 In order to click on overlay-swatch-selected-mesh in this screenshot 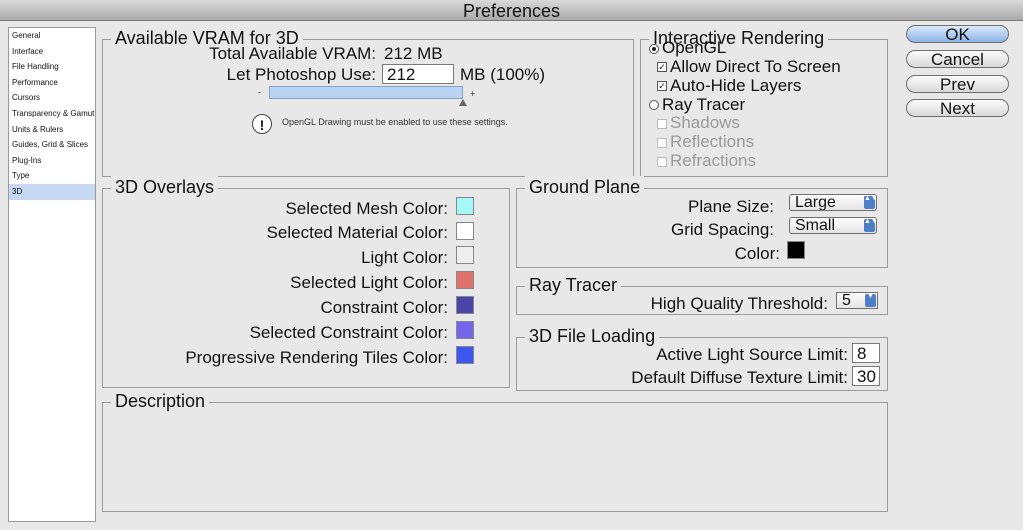, I will do `click(465, 206)`.